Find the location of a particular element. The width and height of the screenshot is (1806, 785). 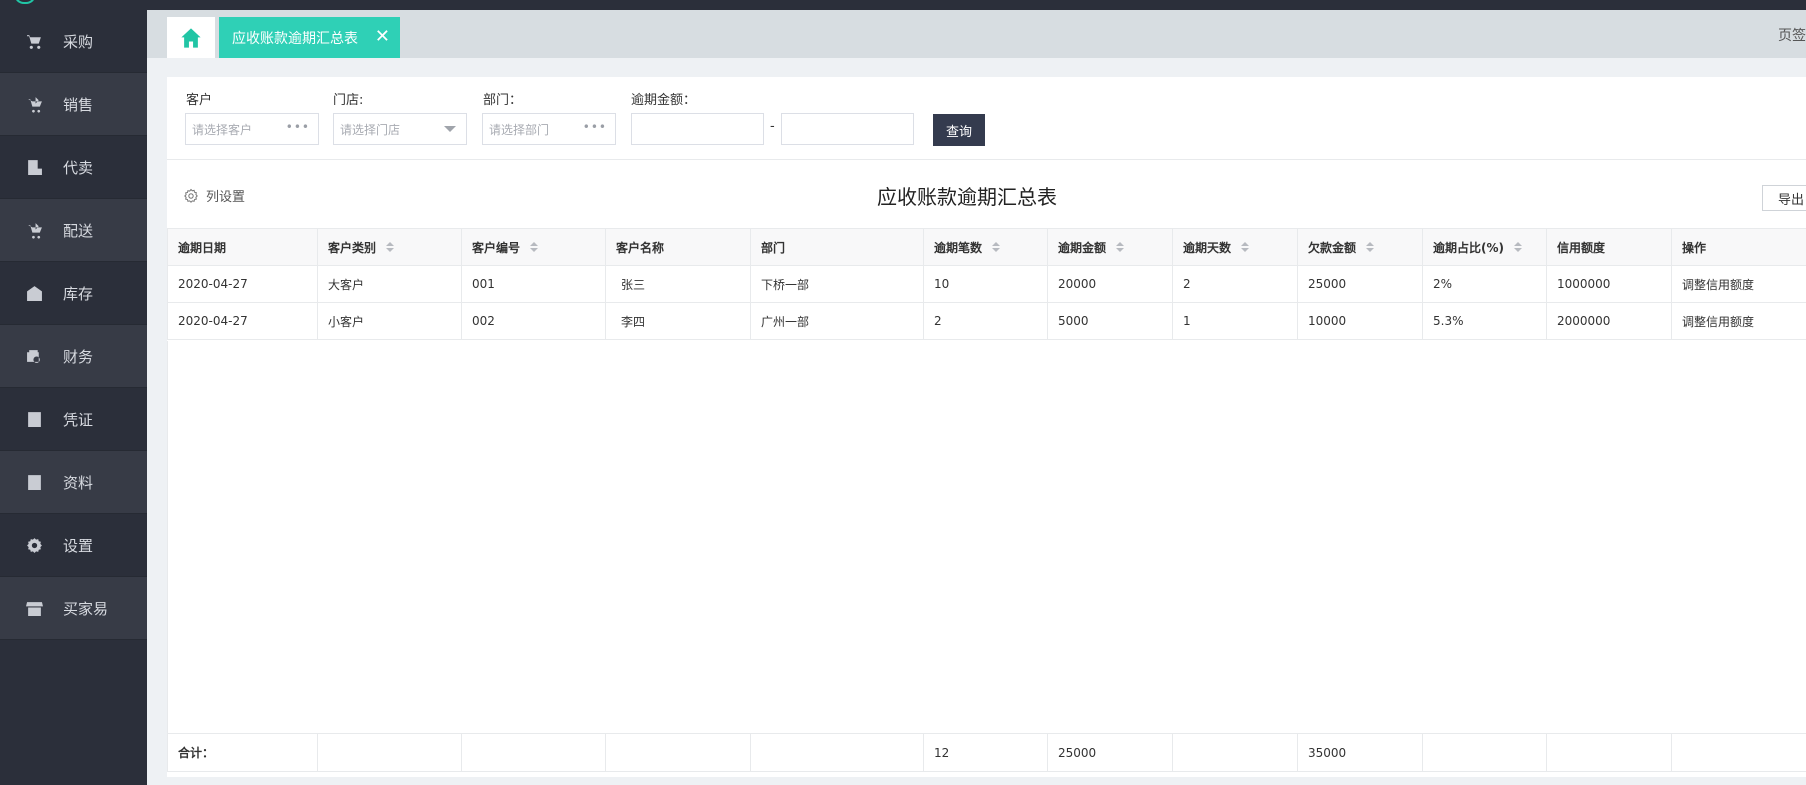

query-button: 查询 is located at coordinates (959, 130).